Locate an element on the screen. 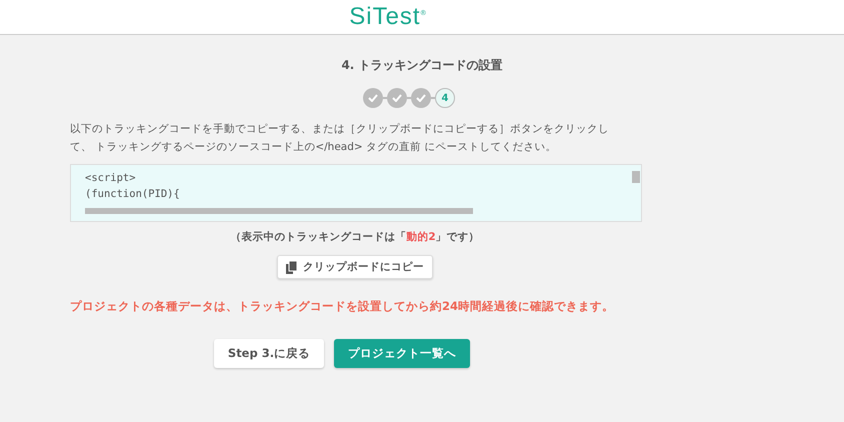  warning-text: プロジェクトの各種データは、トラッキングコードを設置してから約24時間経過後に確認できます。 is located at coordinates (343, 306).